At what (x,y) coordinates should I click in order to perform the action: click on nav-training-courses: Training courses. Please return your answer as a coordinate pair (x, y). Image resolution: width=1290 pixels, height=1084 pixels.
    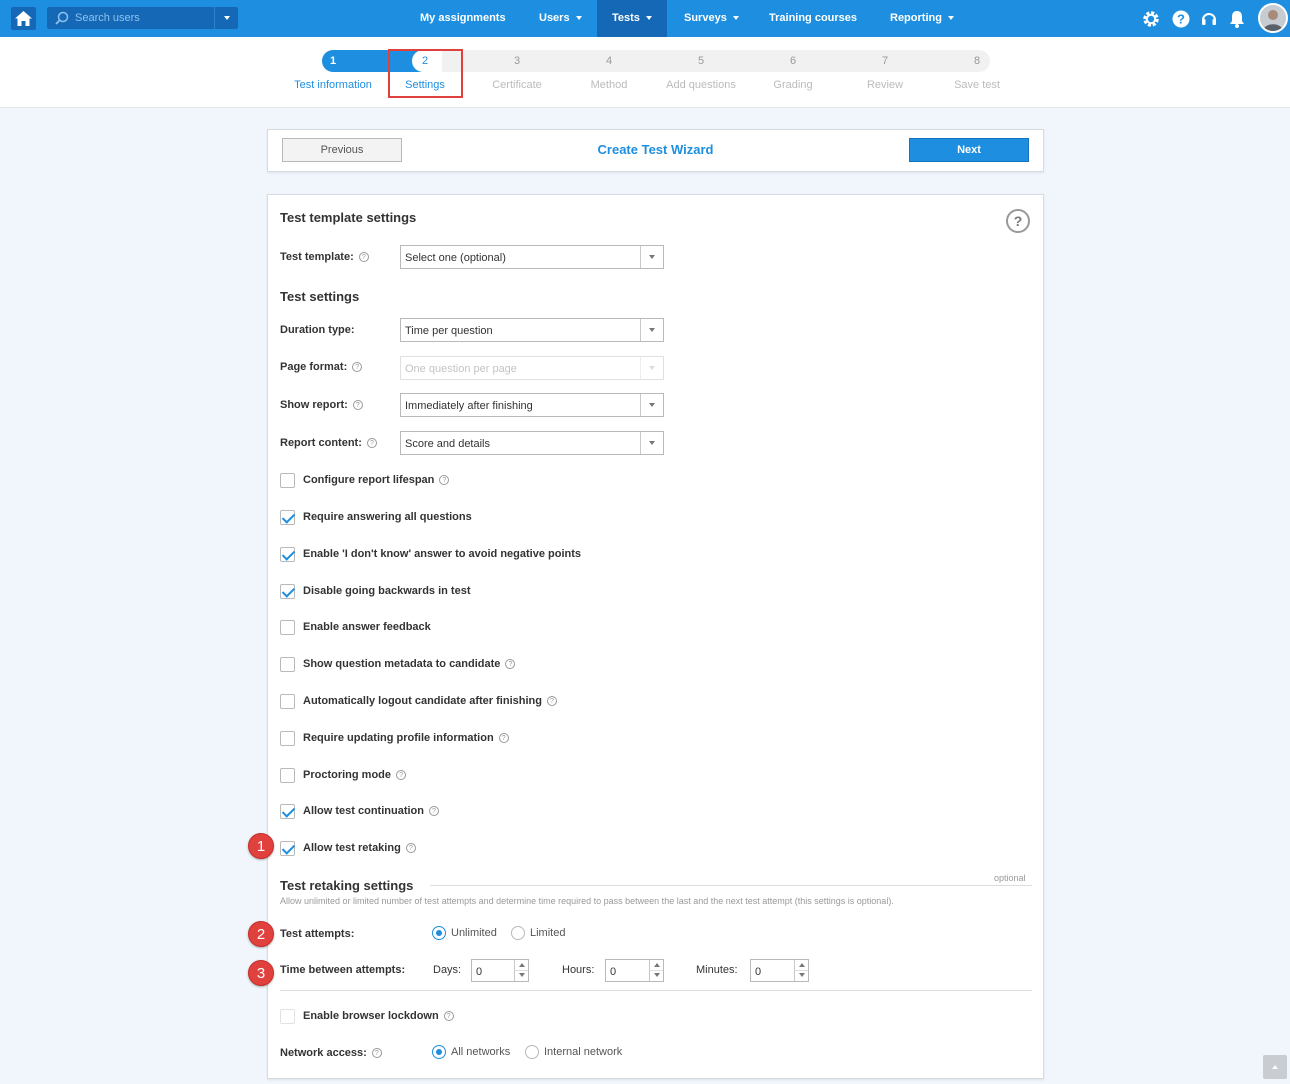
    Looking at the image, I should click on (813, 18).